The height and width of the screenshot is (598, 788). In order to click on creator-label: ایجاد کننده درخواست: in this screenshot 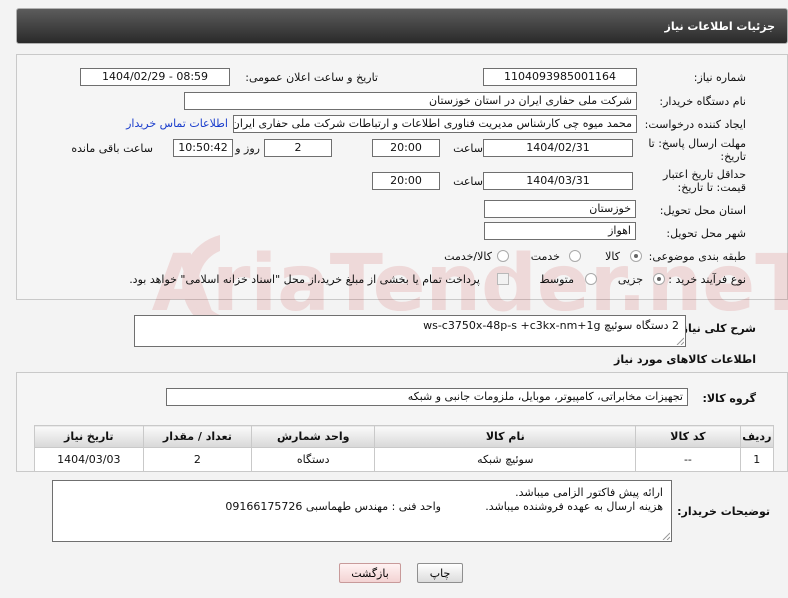, I will do `click(695, 124)`.